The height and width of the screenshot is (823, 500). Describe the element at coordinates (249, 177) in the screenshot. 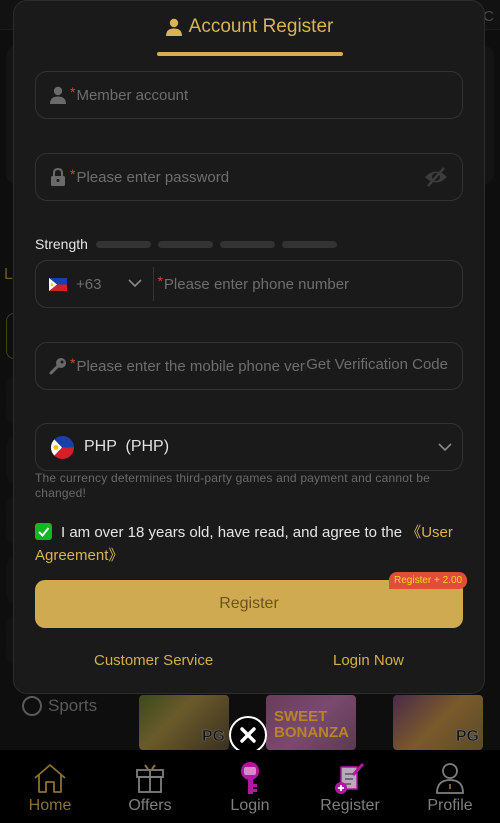

I see `password-field: * Please enter password` at that location.